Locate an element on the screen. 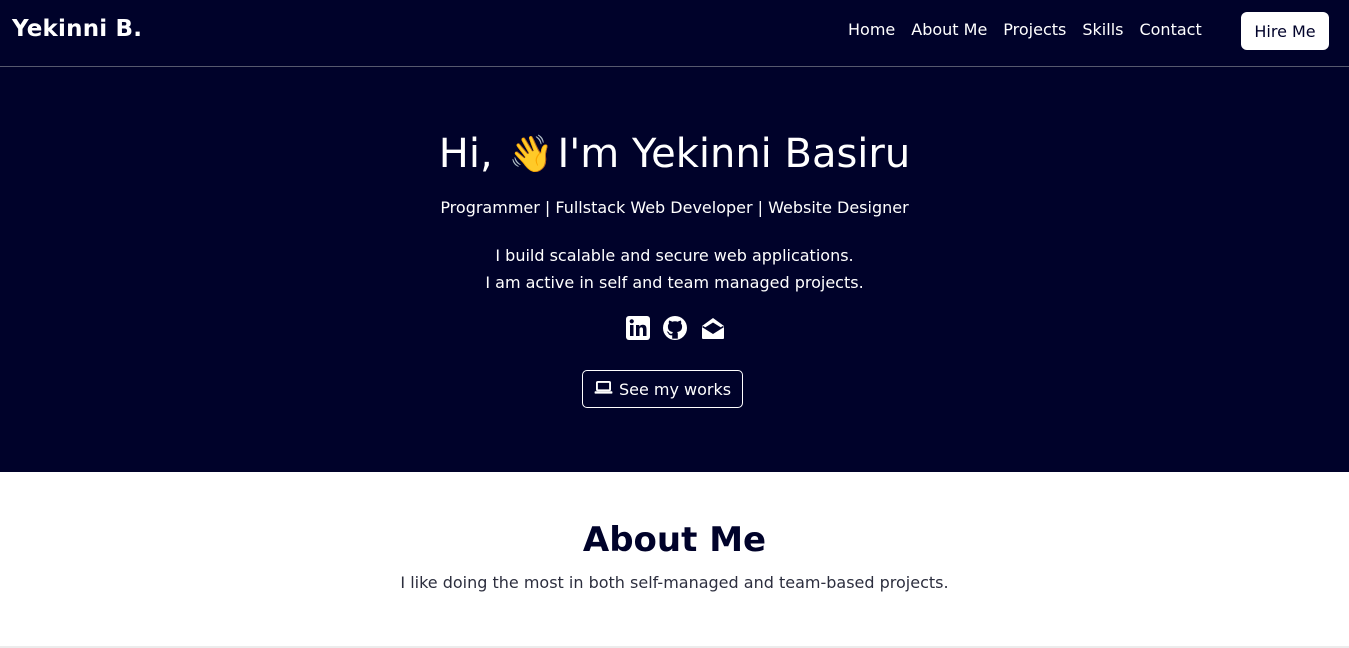 This screenshot has width=1349, height=648. nav-link-about: About Me is located at coordinates (949, 29).